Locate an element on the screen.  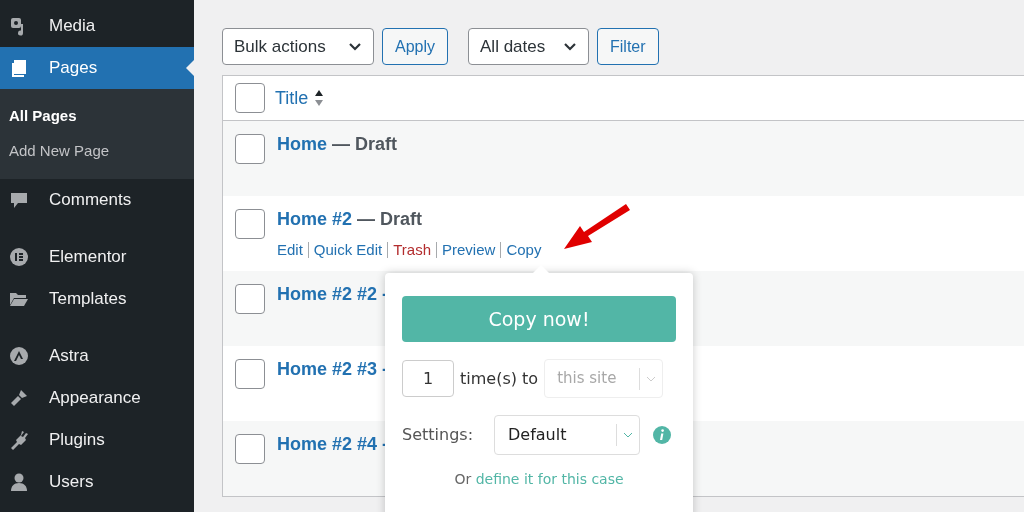
define-settings-text: Or define it for this case is located at coordinates (539, 479).